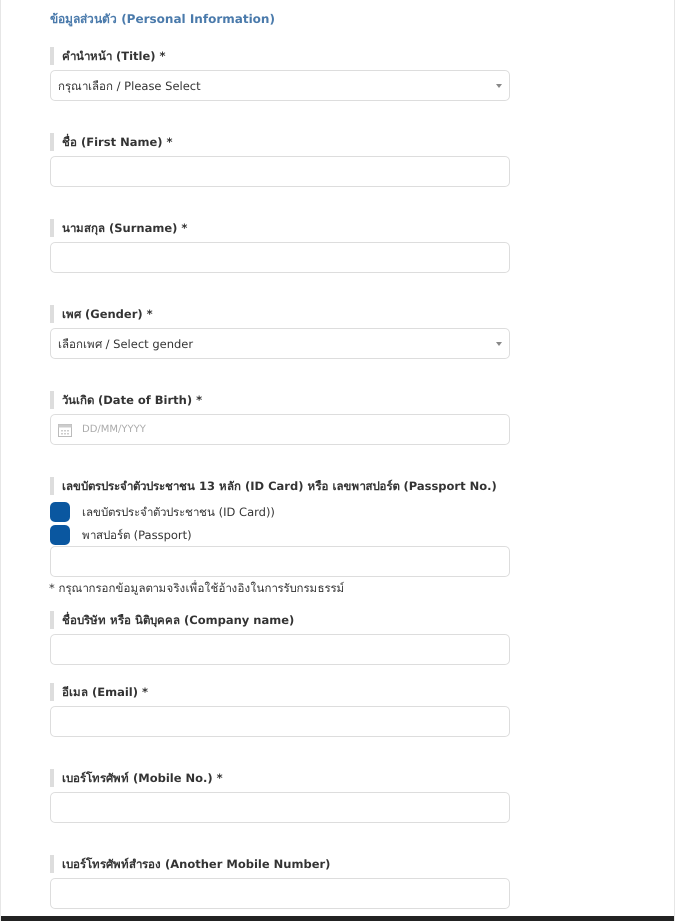  Describe the element at coordinates (280, 142) in the screenshot. I see `field-label: ชื่อ (First Name) *` at that location.